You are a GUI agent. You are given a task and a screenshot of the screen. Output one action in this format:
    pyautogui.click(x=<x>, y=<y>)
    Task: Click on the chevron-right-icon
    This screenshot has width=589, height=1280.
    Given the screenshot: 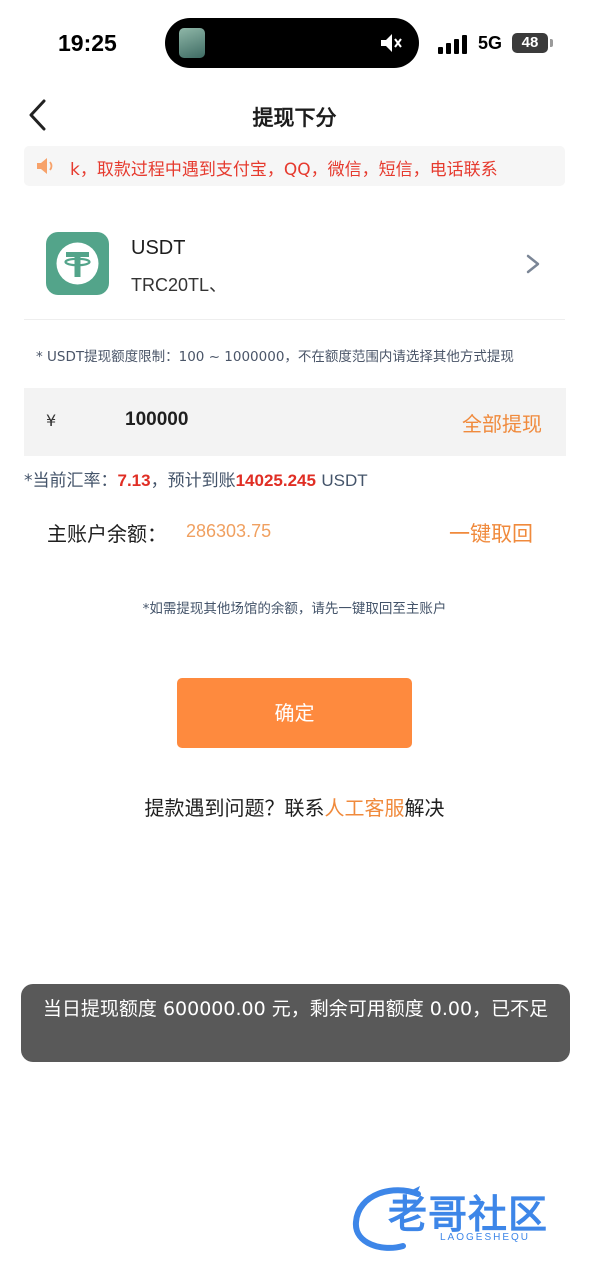 What is the action you would take?
    pyautogui.click(x=533, y=264)
    